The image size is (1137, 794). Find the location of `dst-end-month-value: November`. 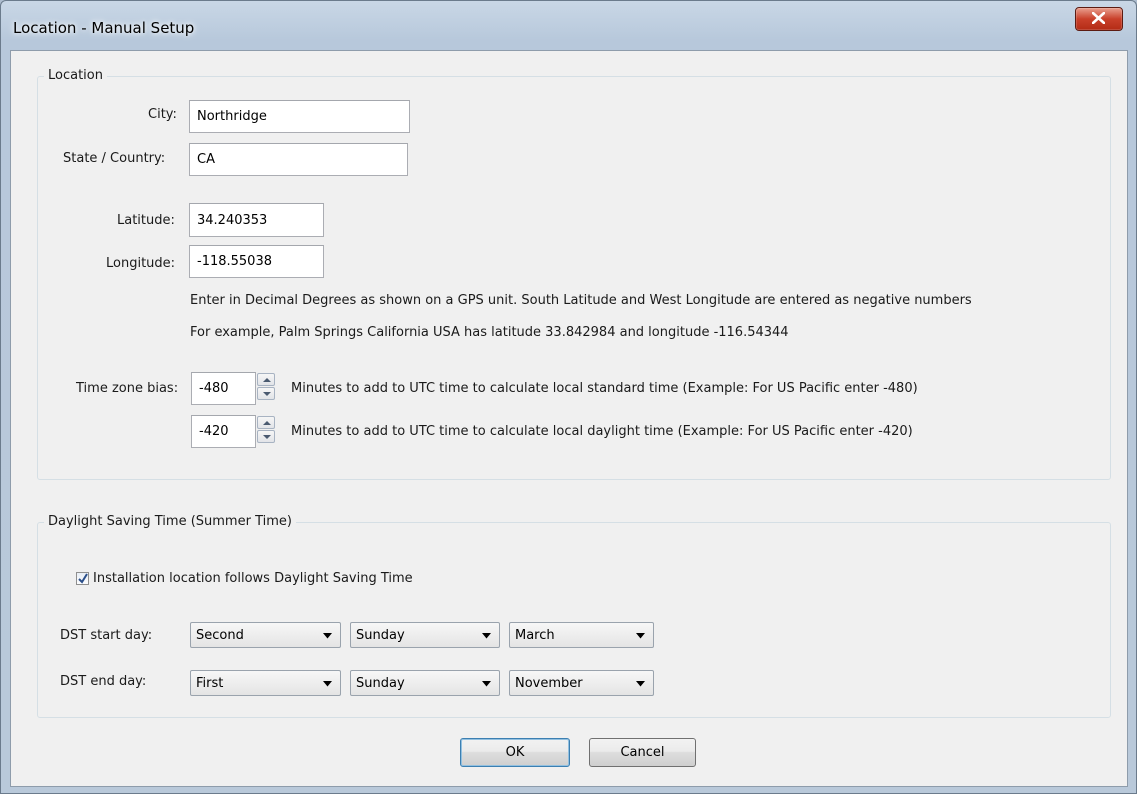

dst-end-month-value: November is located at coordinates (549, 683).